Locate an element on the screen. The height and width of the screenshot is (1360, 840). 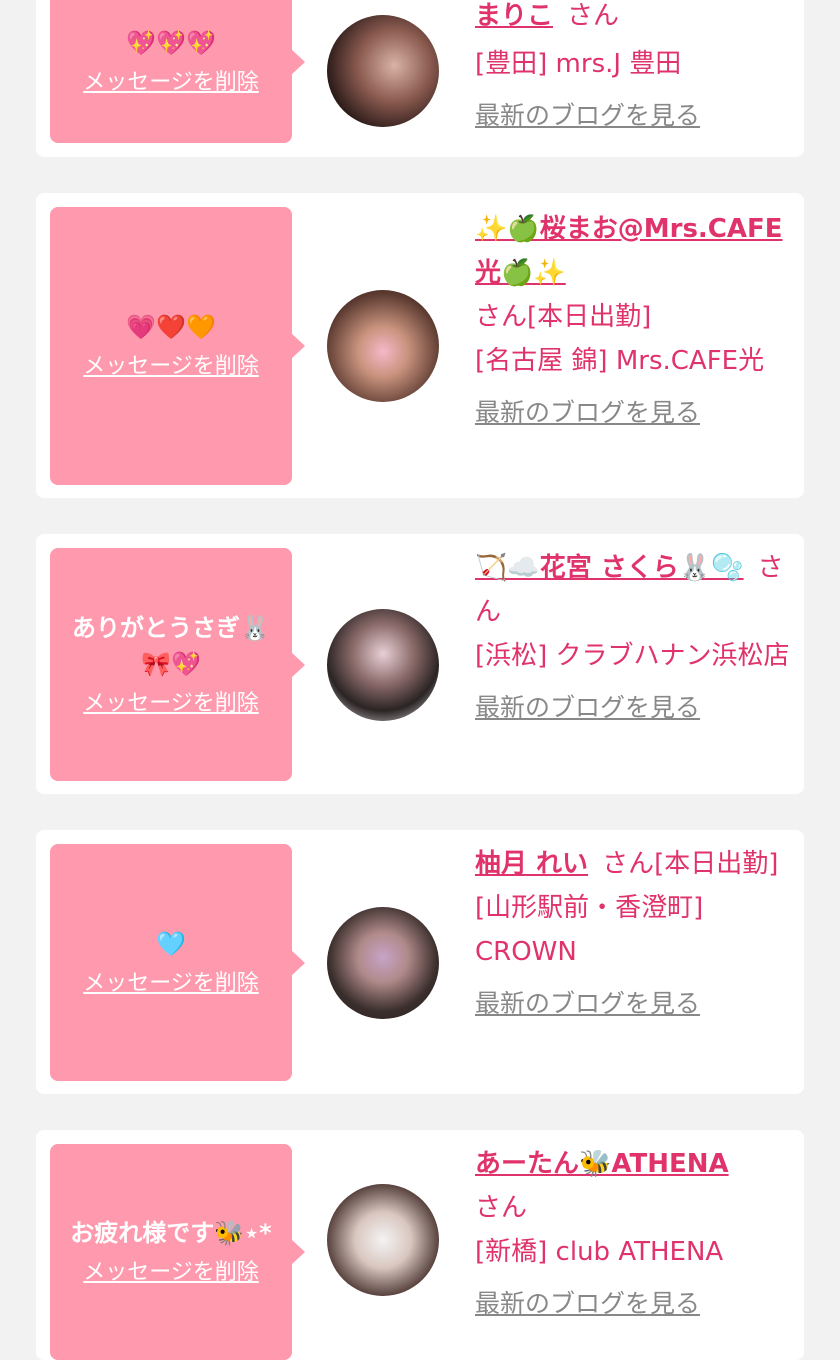
profile-name-link: 🏹☁️花宮 さくら🐰🫧 is located at coordinates (609, 568).